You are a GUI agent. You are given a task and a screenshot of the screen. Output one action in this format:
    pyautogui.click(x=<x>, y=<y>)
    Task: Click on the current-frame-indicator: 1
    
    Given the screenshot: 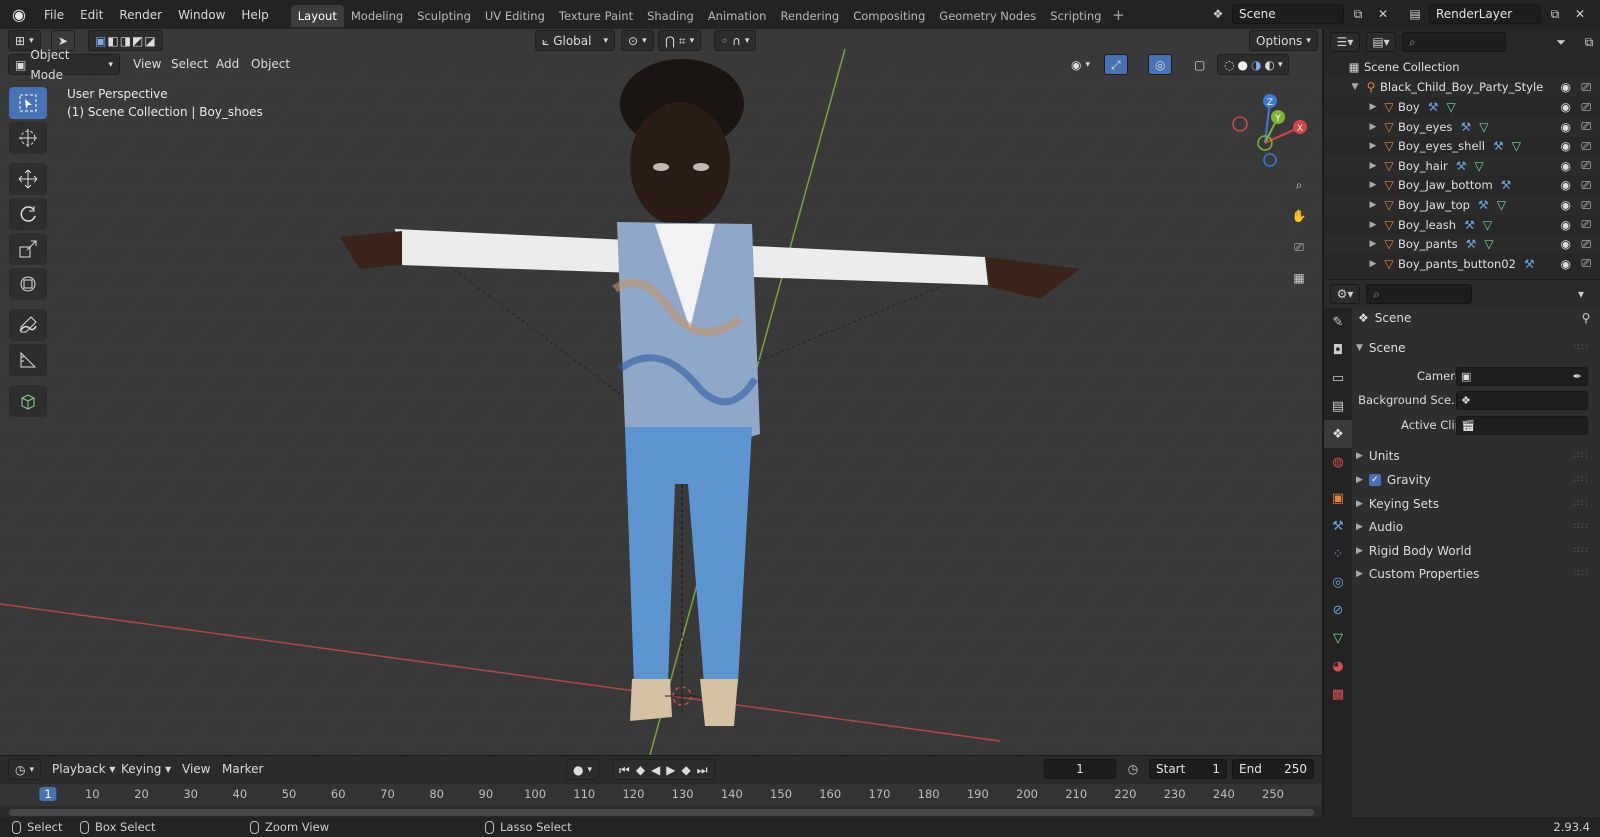 What is the action you would take?
    pyautogui.click(x=48, y=794)
    